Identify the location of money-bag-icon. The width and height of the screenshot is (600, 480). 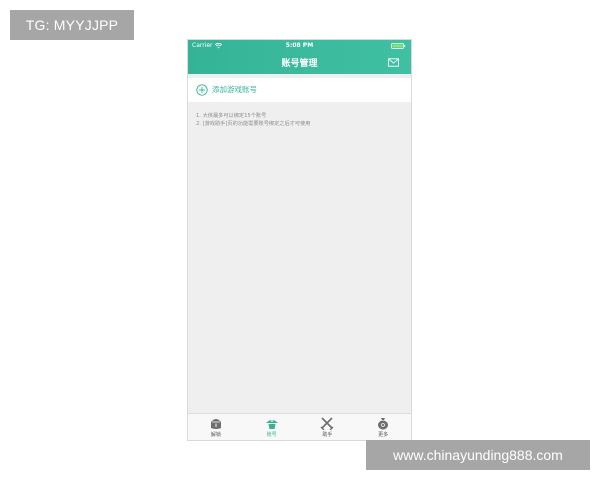
(383, 424).